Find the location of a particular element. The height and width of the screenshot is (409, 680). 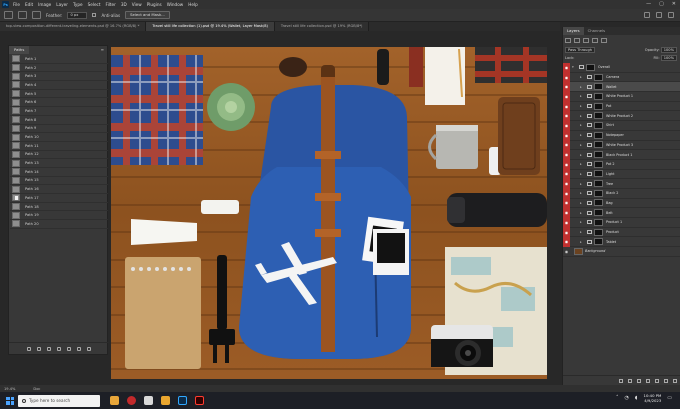

layer-row: ◉ ▸ Black Product 1 is located at coordinates (621, 154).